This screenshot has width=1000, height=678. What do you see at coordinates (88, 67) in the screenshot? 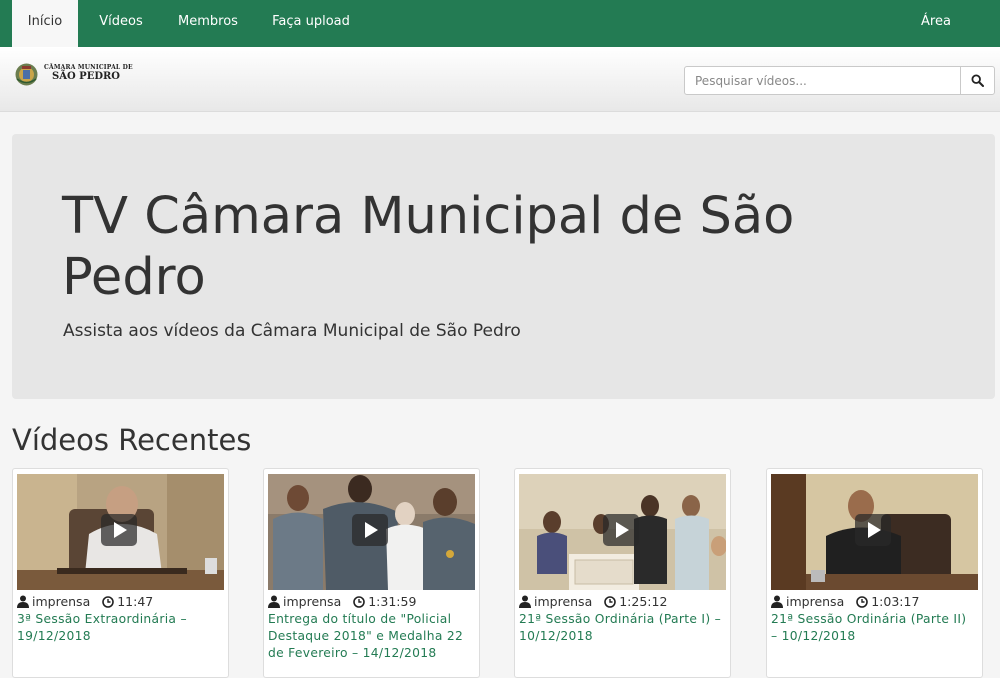
I see `logo-text-line1: CÂMARA MUNICIPAL DE` at bounding box center [88, 67].